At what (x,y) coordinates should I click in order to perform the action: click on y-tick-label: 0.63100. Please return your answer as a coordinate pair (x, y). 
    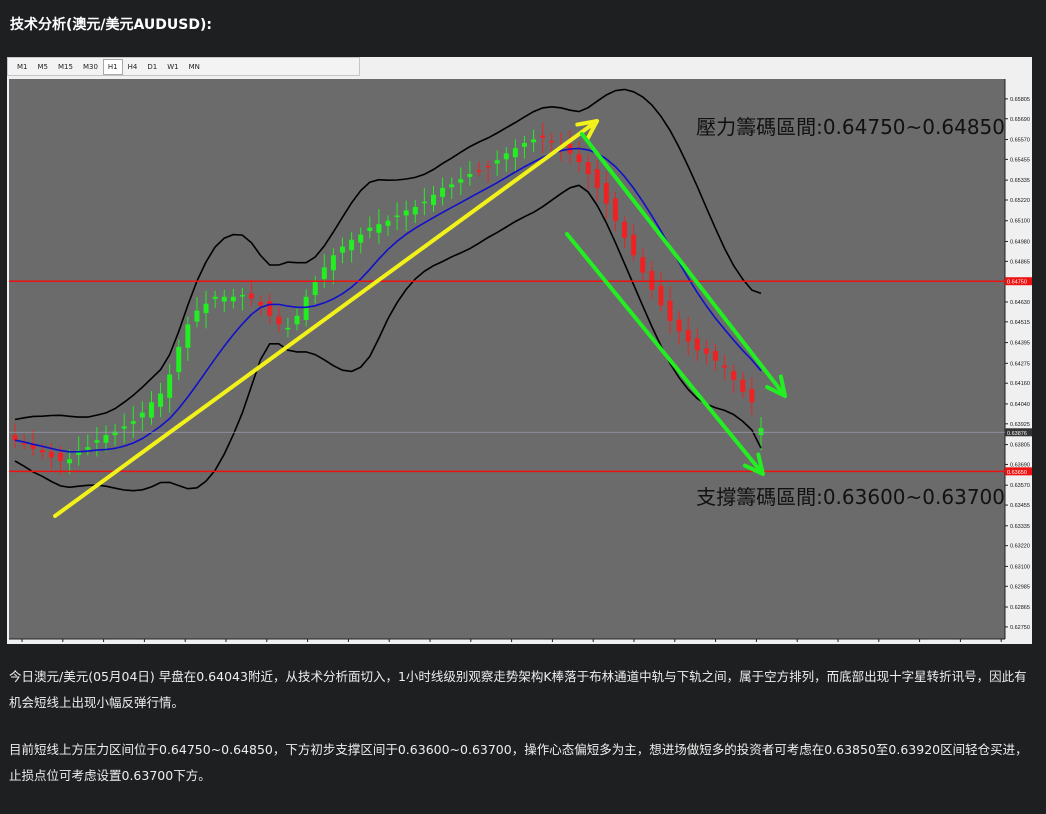
    Looking at the image, I should click on (1020, 567).